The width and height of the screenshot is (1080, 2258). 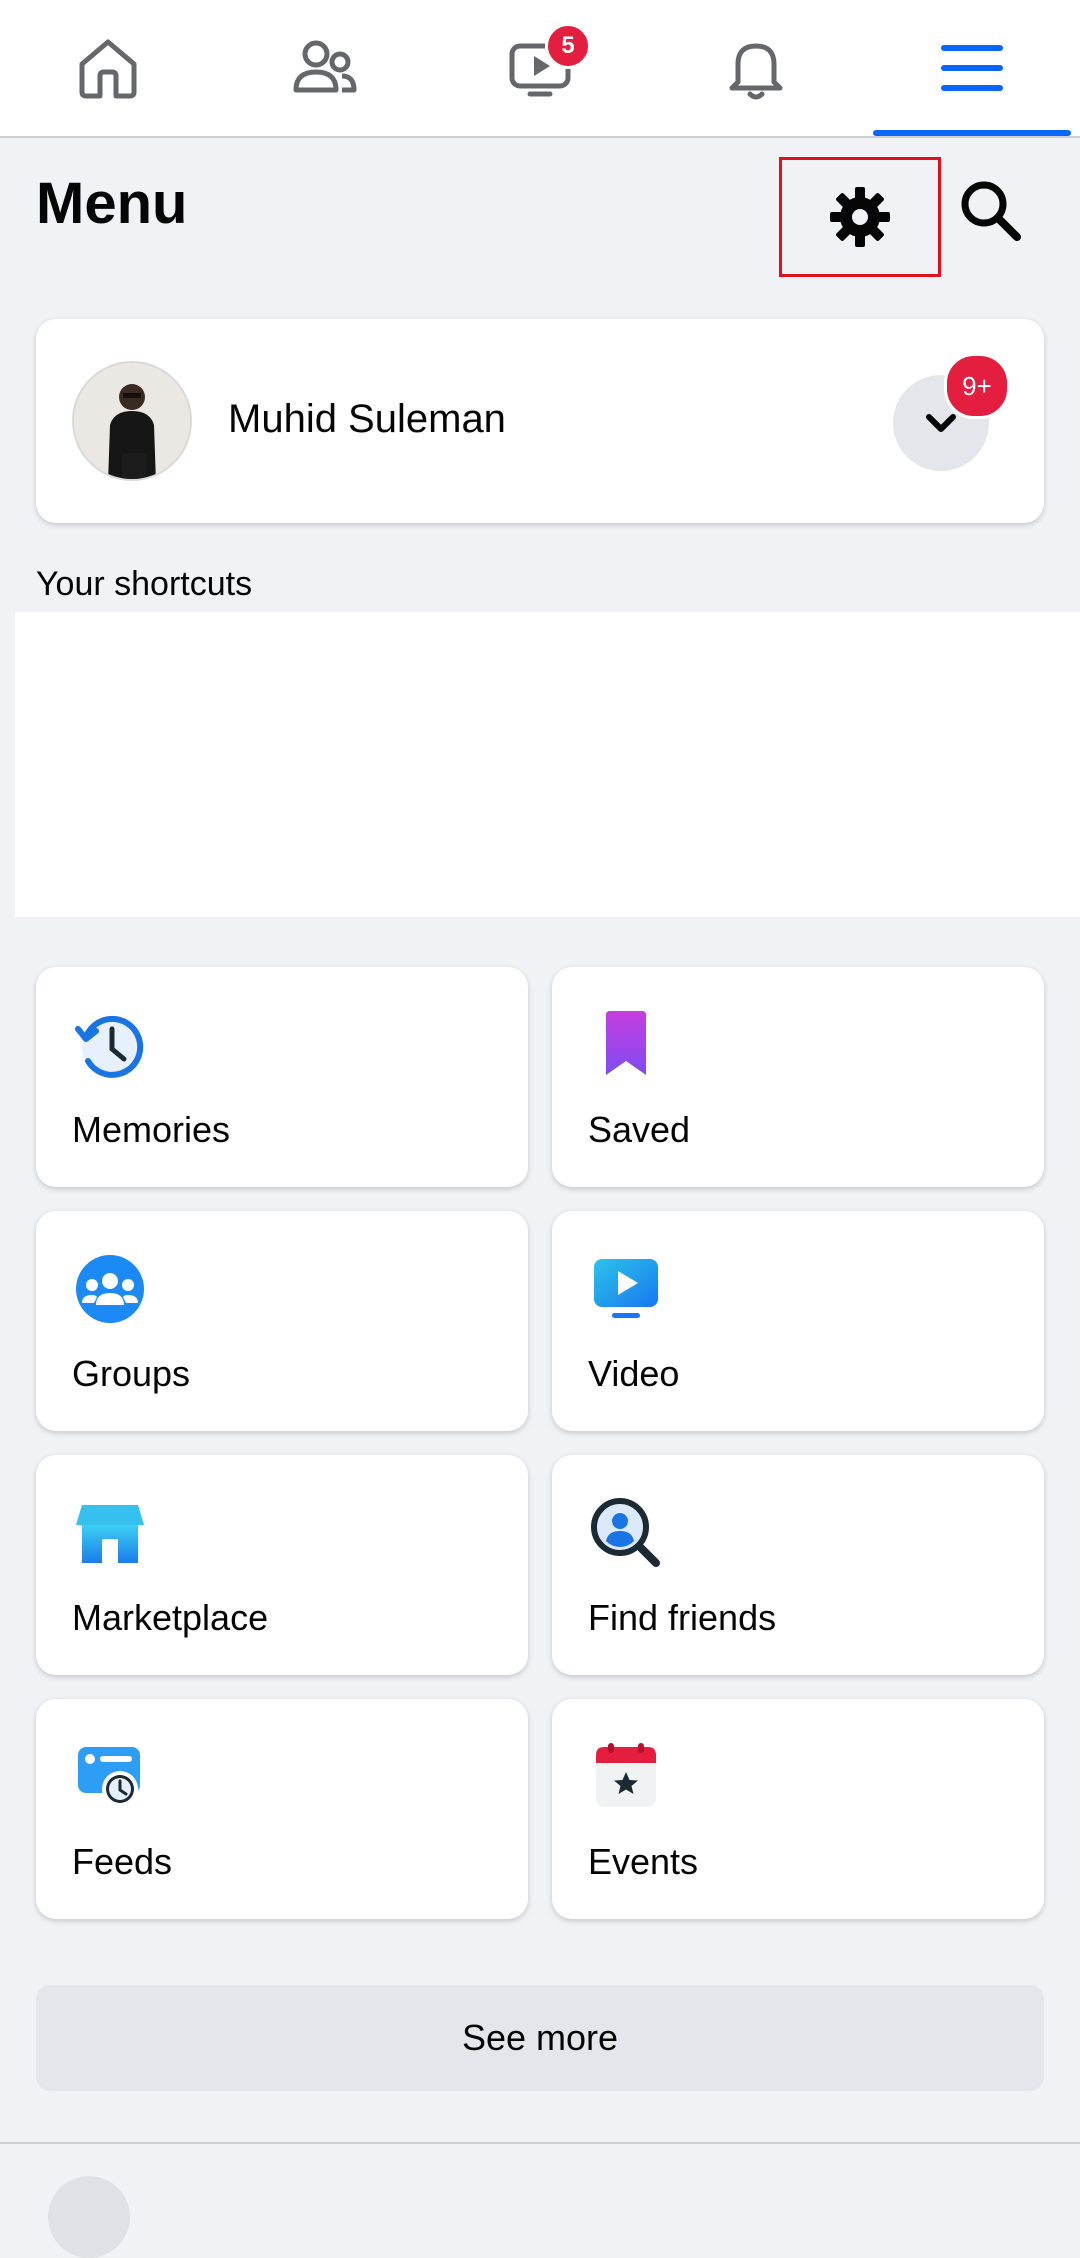 What do you see at coordinates (282, 1809) in the screenshot?
I see `tile-feeds: Feeds` at bounding box center [282, 1809].